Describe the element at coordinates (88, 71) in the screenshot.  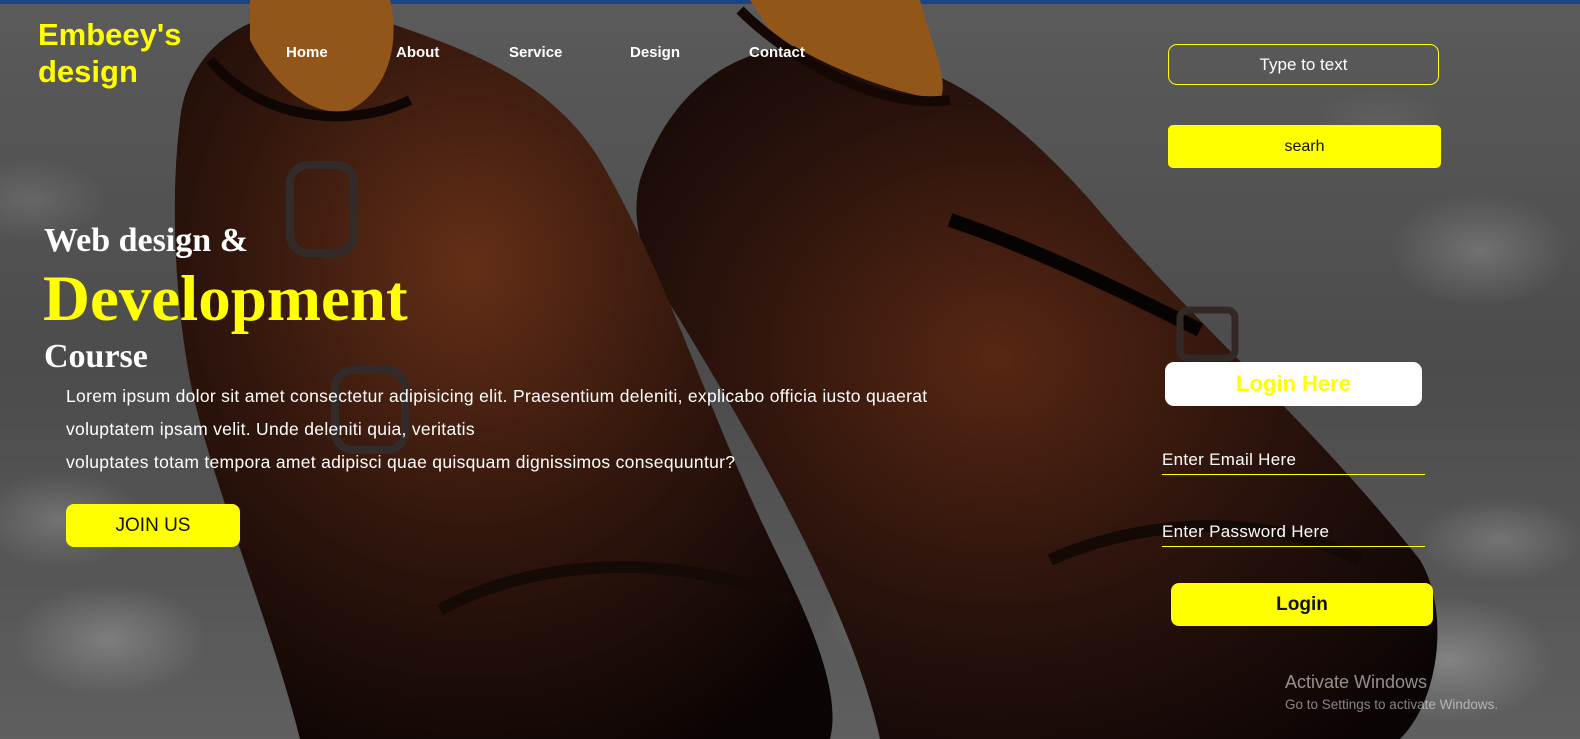
I see `brand-logo-line2: design` at that location.